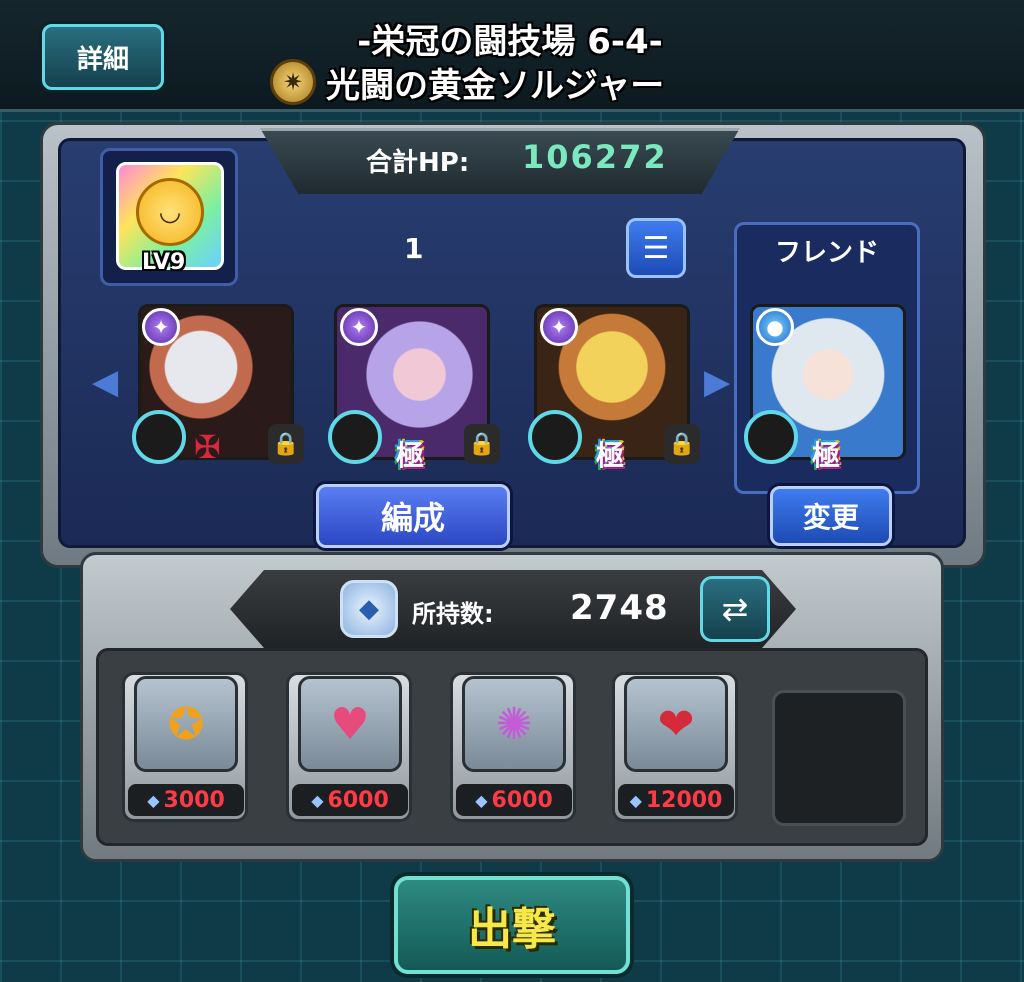  Describe the element at coordinates (717, 382) in the screenshot. I see `scroll-right-icon: ▶` at that location.